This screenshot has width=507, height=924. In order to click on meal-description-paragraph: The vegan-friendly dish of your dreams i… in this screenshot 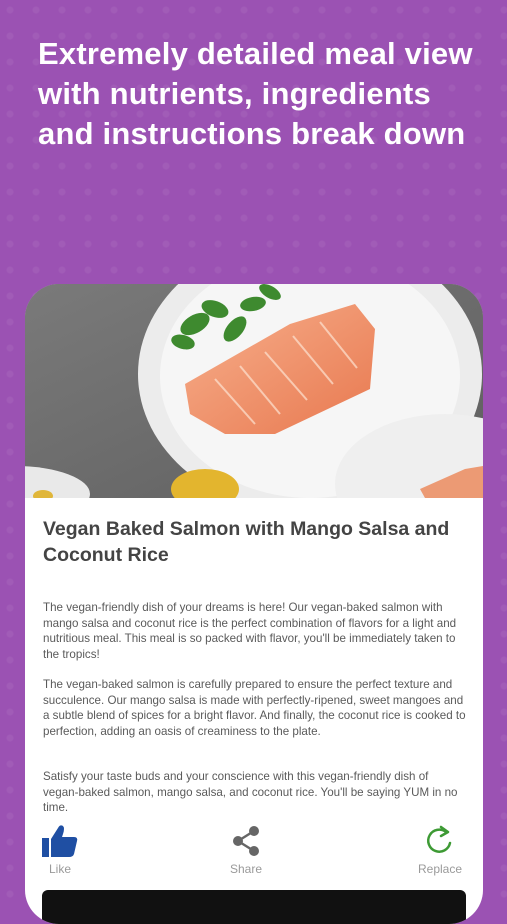, I will do `click(250, 631)`.